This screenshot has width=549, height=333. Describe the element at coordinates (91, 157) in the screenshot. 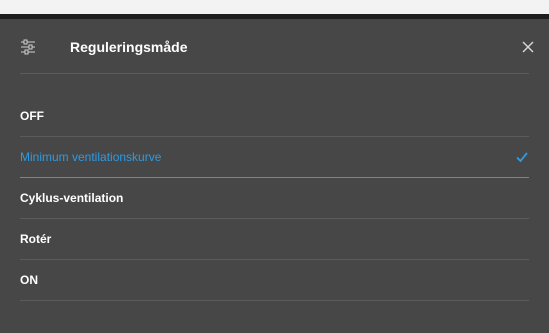

I see `option-label: Minimum ventilationskurve` at that location.